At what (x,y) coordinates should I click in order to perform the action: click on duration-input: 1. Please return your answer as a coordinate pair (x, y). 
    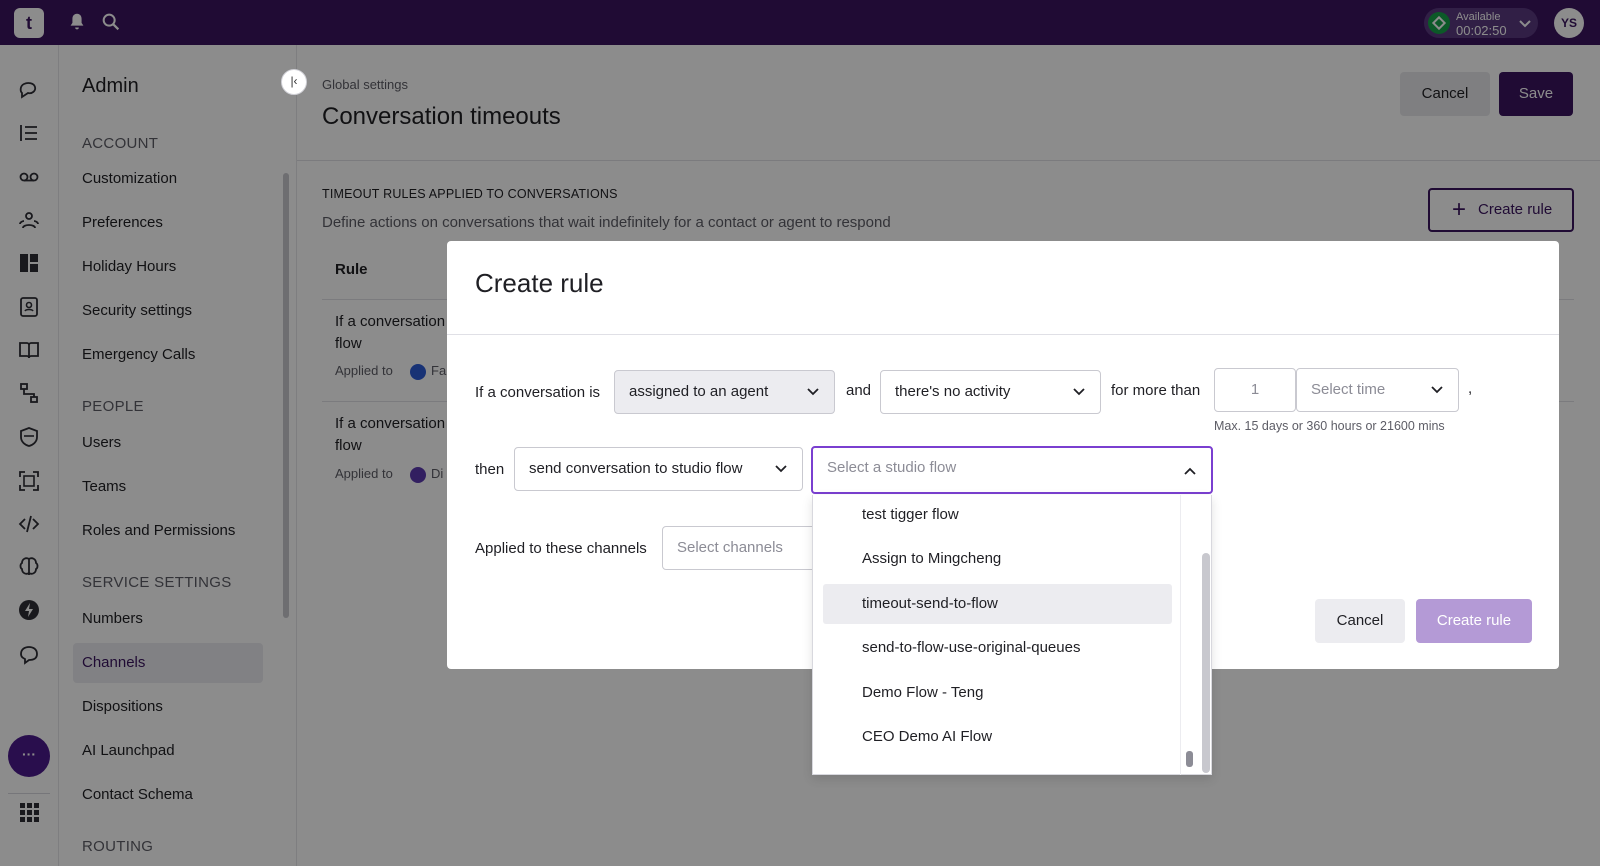
    Looking at the image, I should click on (1255, 390).